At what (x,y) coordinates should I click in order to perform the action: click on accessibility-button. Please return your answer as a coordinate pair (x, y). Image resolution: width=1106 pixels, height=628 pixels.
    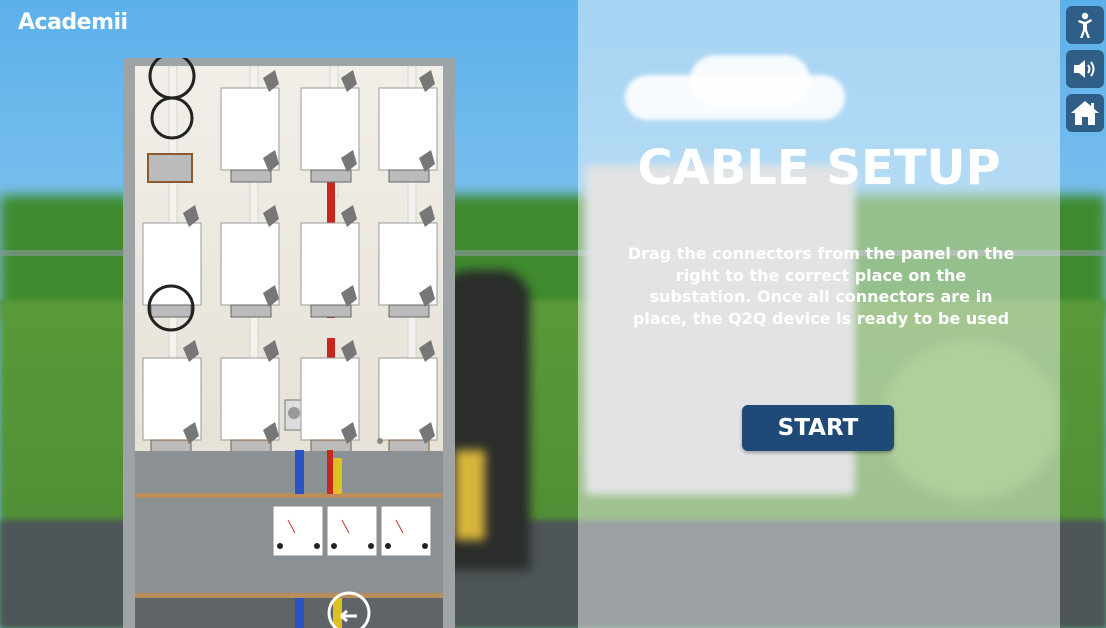
    Looking at the image, I should click on (1085, 25).